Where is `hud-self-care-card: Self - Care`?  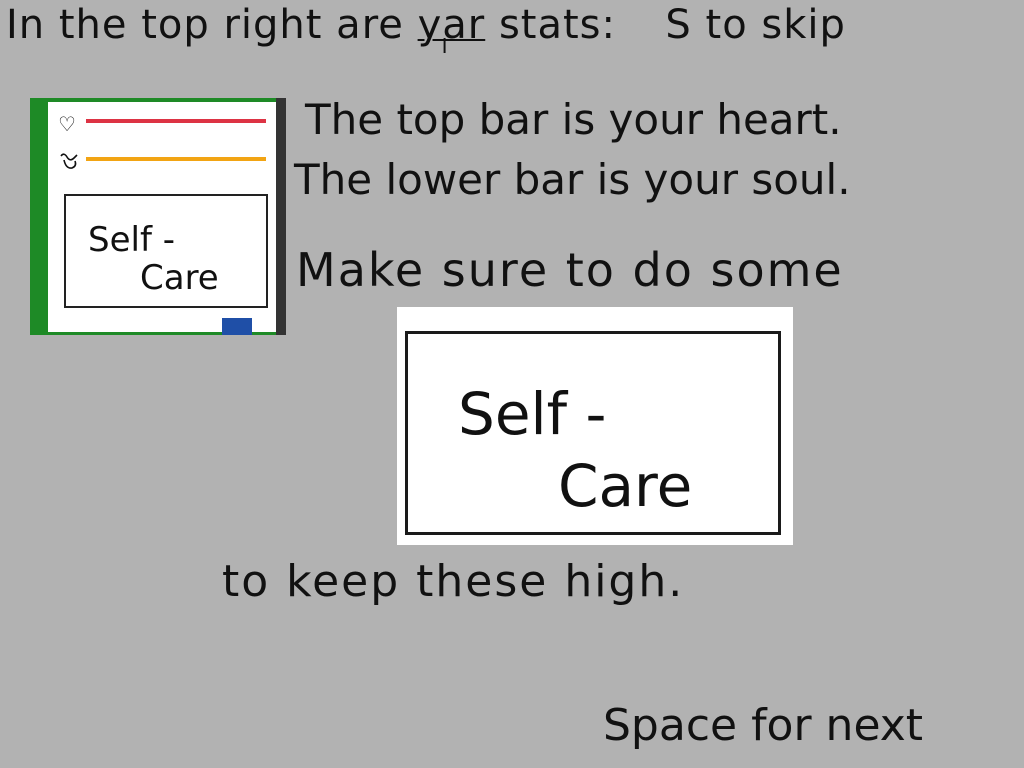
hud-self-care-card: Self - Care is located at coordinates (166, 251).